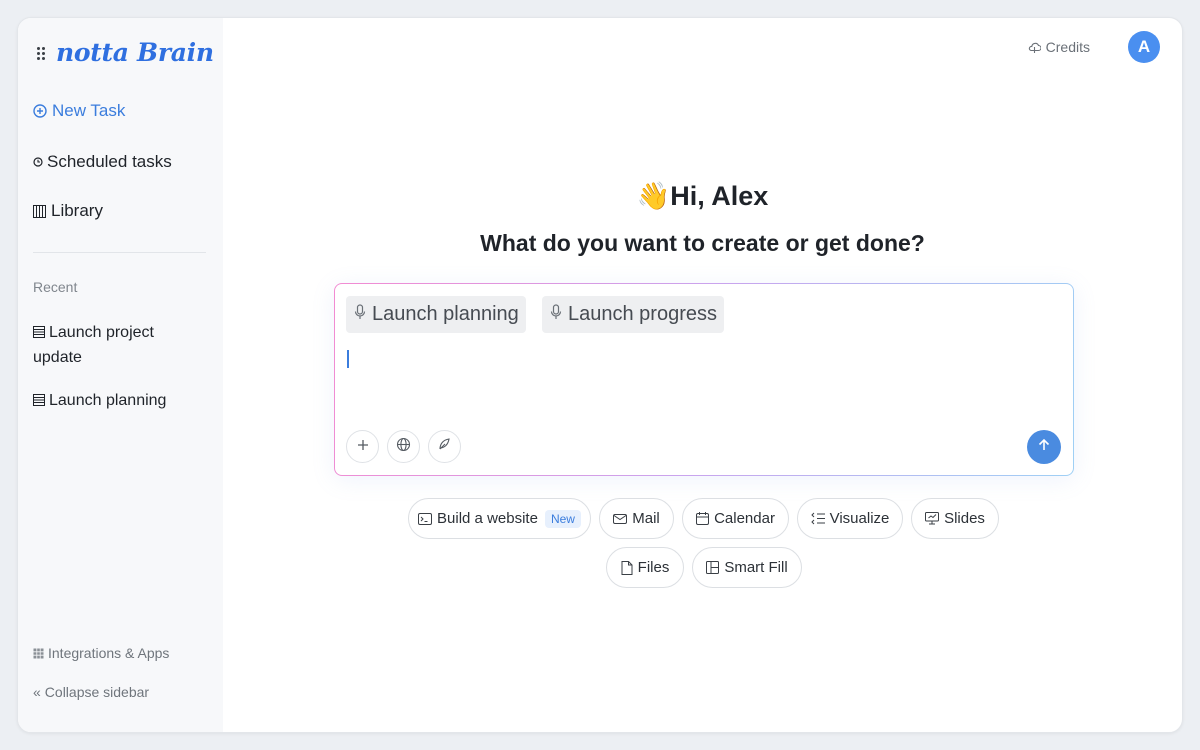  Describe the element at coordinates (1067, 47) in the screenshot. I see `credits-label: Credits` at that location.